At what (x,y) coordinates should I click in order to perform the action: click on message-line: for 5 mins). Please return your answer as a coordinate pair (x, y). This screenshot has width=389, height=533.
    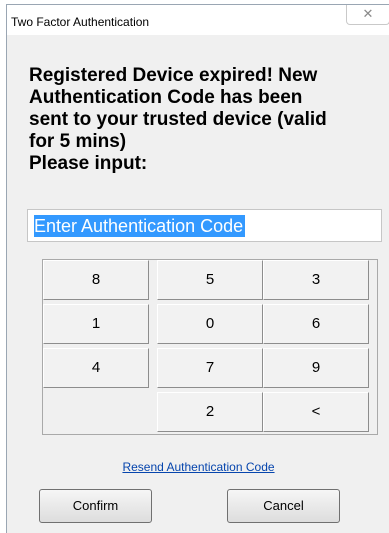
    Looking at the image, I should click on (78, 141).